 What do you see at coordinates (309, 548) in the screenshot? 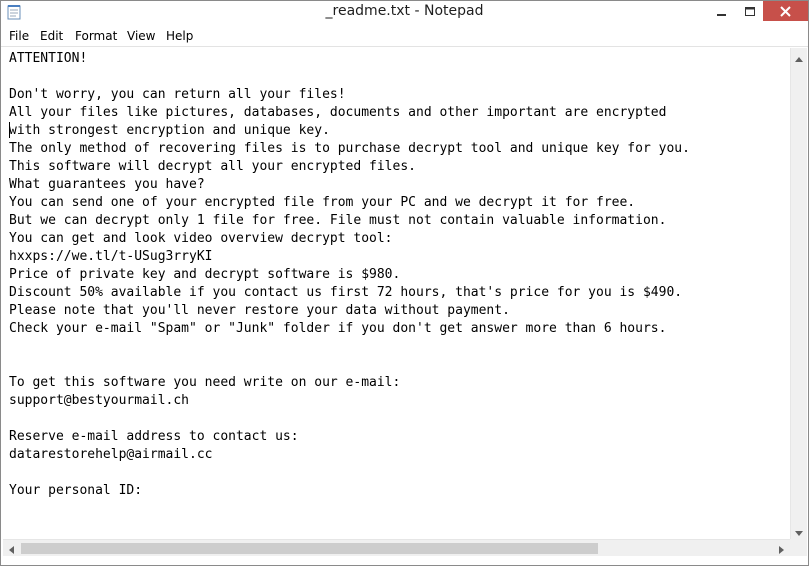
I see `horizontal-scroll-thumb` at bounding box center [309, 548].